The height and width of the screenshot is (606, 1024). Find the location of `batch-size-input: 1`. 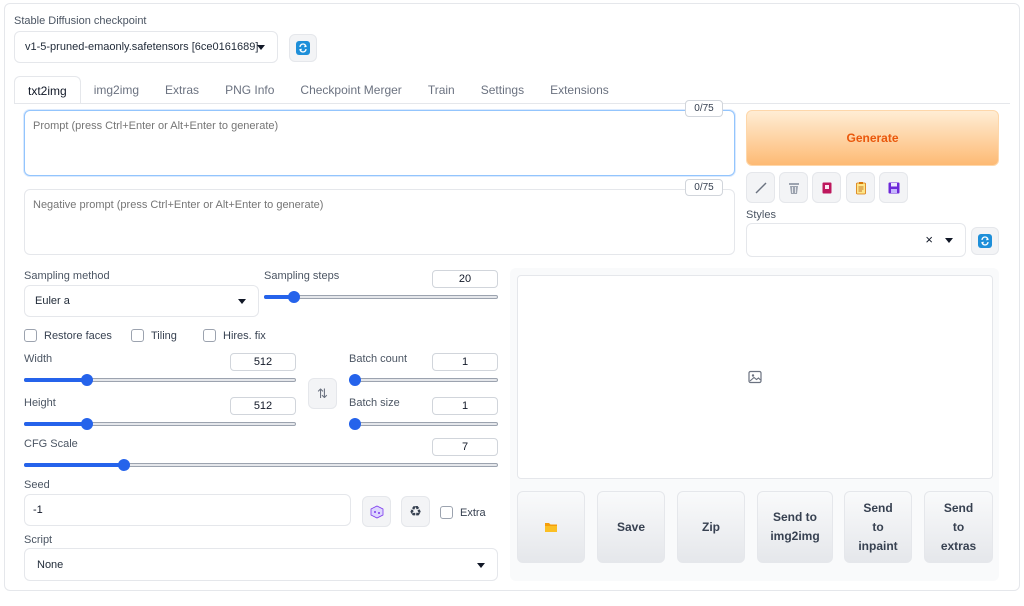

batch-size-input: 1 is located at coordinates (465, 406).